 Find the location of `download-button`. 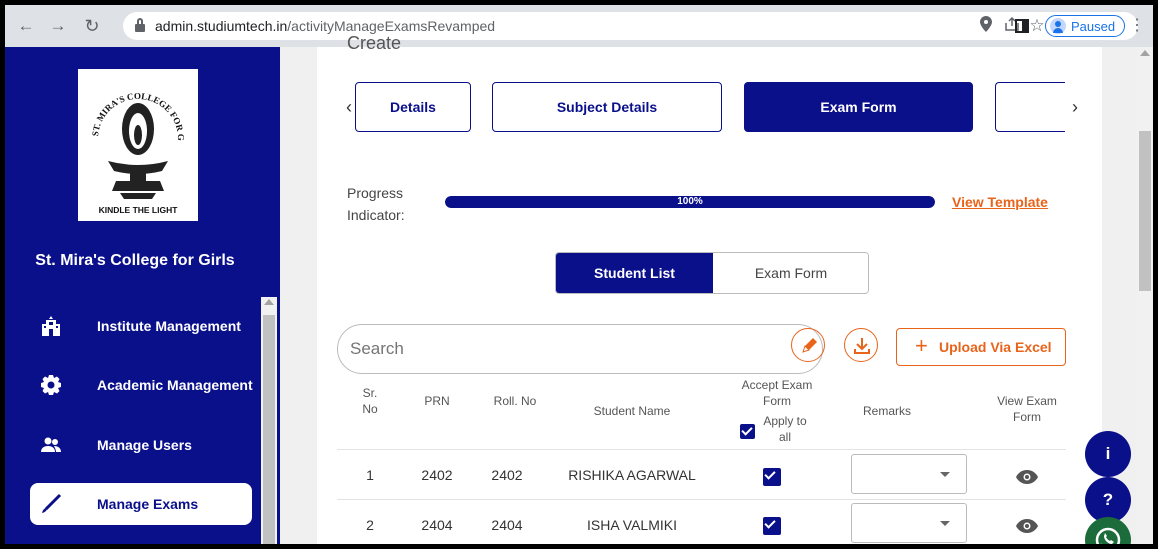

download-button is located at coordinates (861, 345).